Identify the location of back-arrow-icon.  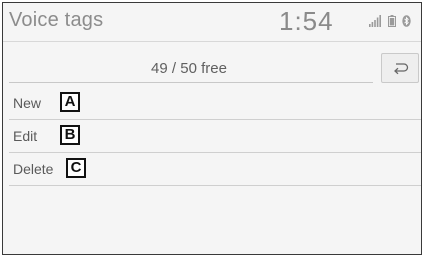
(401, 69).